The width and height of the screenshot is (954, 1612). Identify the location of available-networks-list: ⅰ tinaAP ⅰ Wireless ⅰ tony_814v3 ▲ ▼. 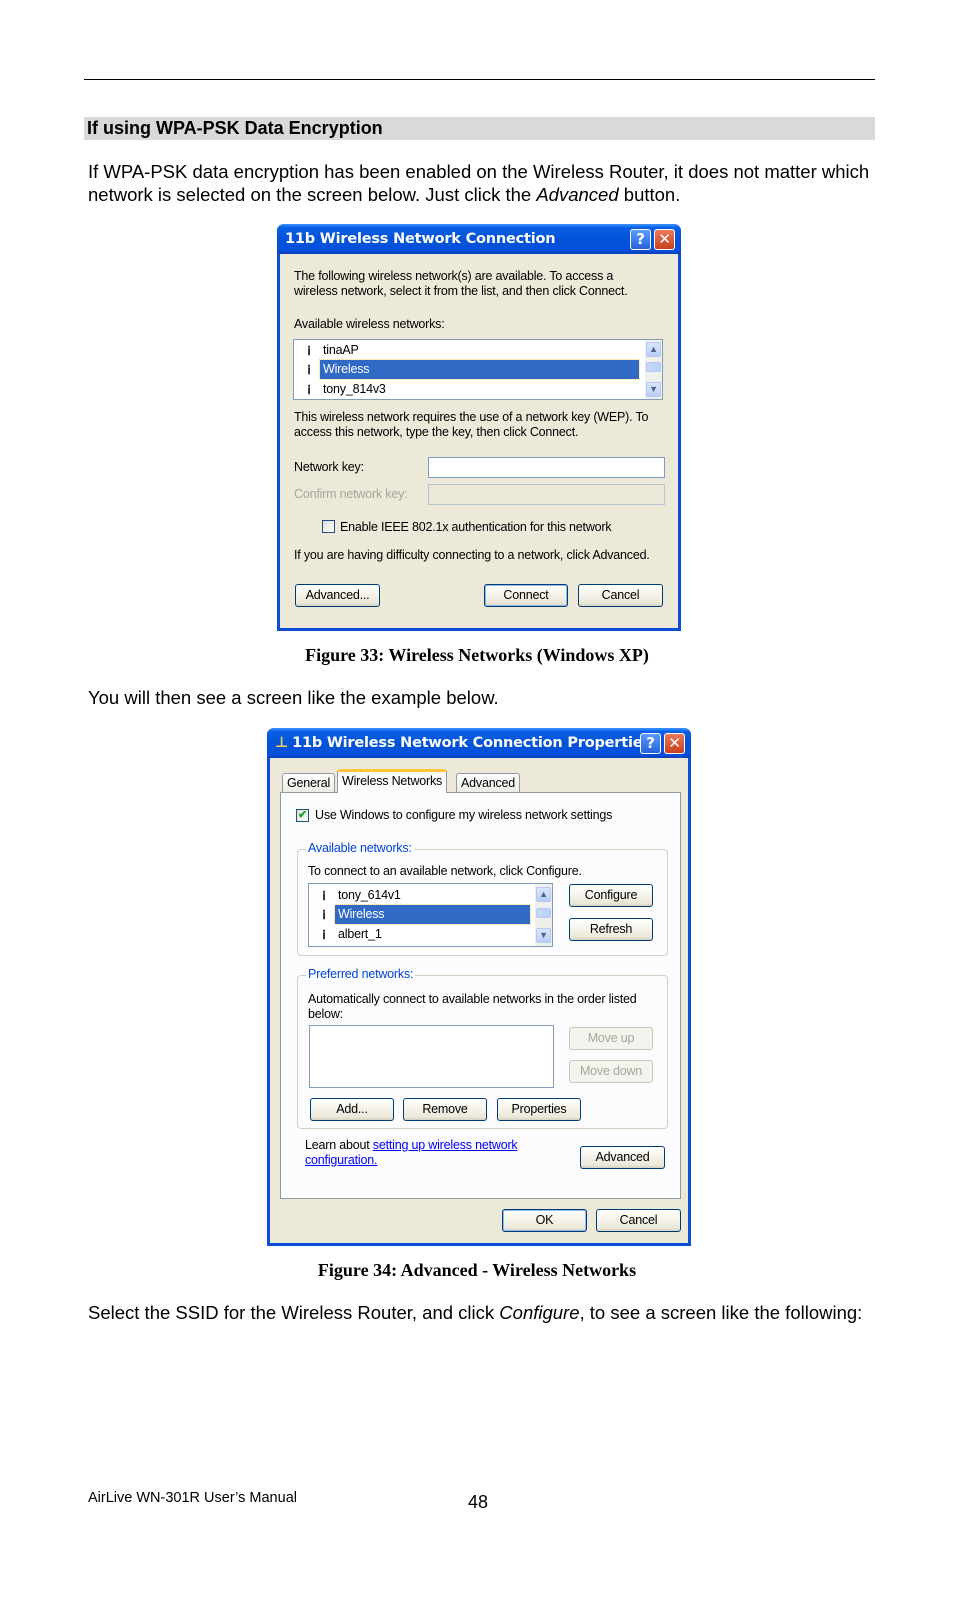
(478, 369).